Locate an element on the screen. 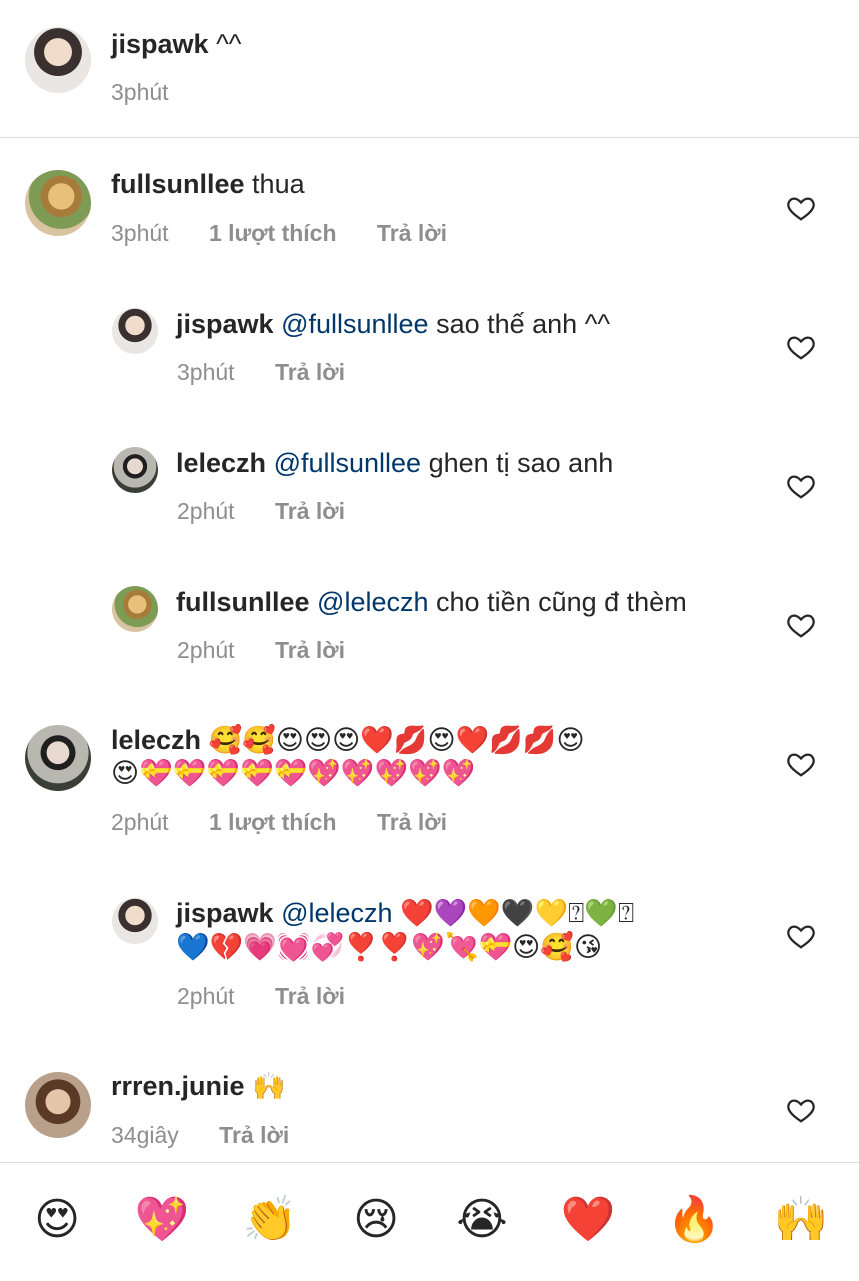  comment-line: jispawk @fullsunllee sao thế anh ^^ is located at coordinates (393, 324).